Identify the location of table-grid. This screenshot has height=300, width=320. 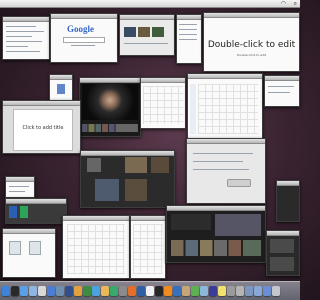
(148, 249).